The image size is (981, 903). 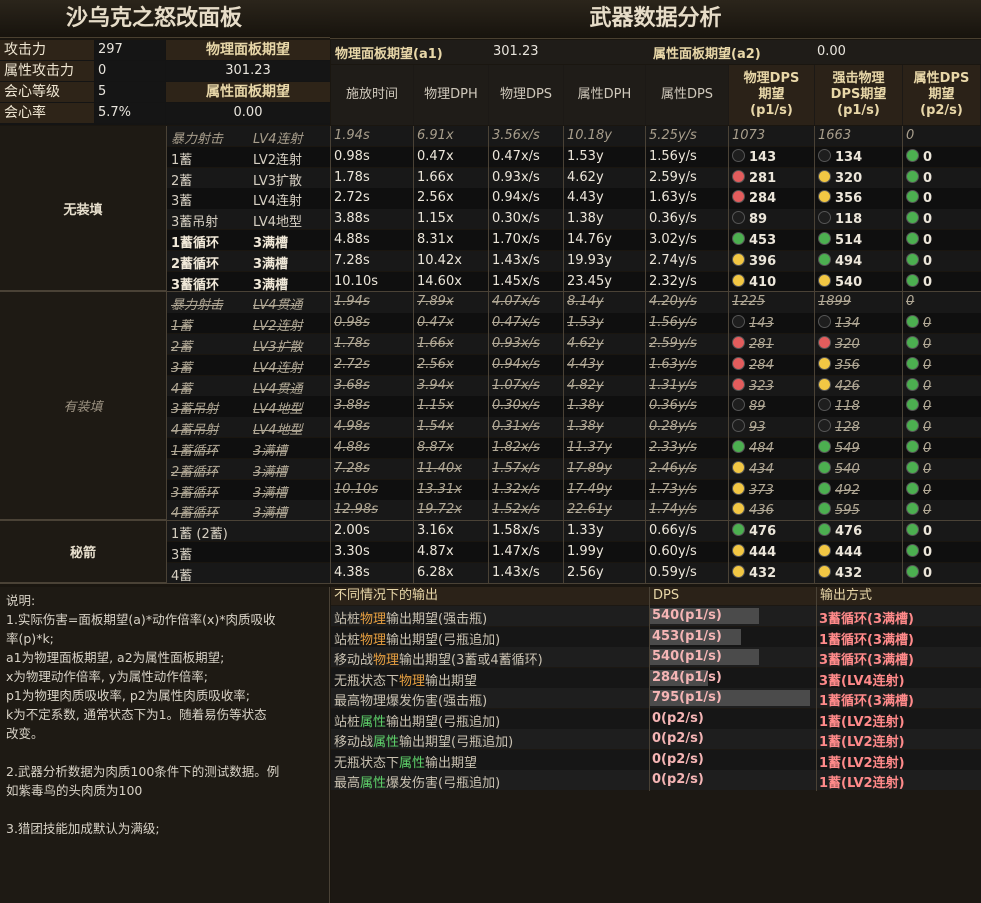 I want to click on stat-right: 物理面板期望, so click(x=248, y=50).